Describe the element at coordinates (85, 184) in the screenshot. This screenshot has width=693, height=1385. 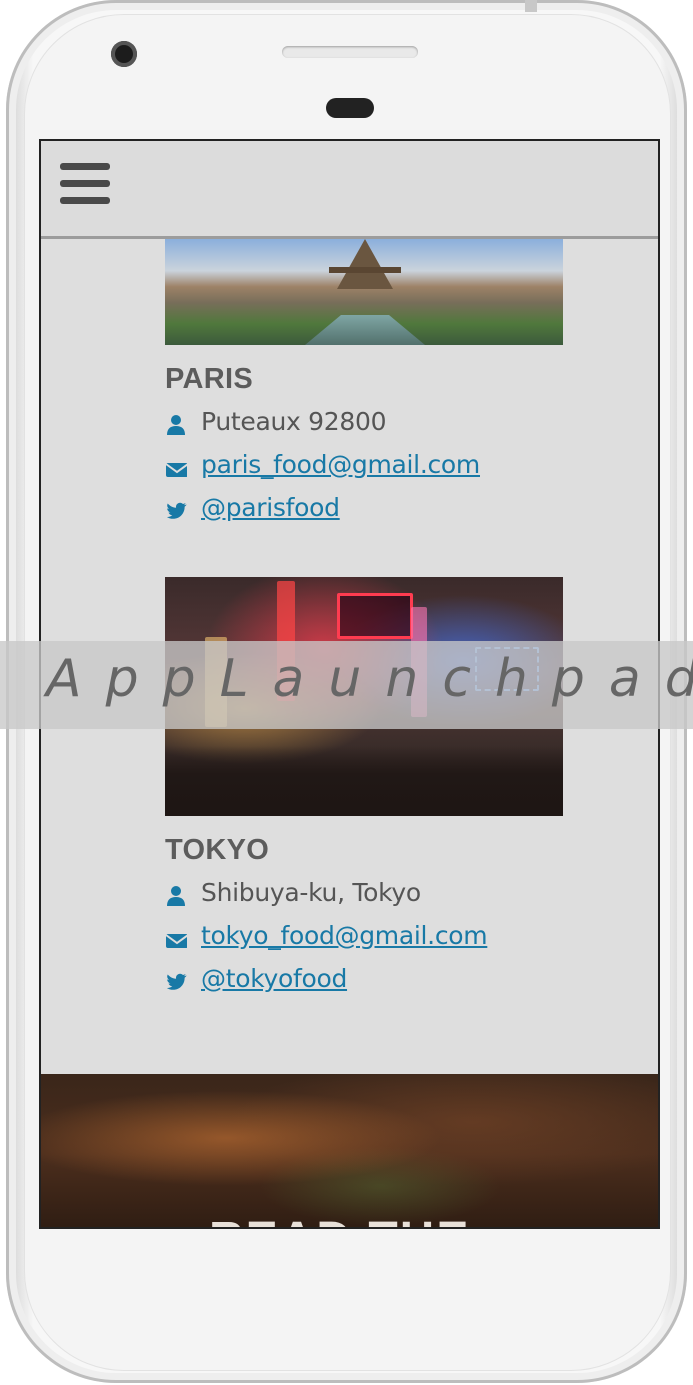
I see `hamburger-menu-icon` at that location.